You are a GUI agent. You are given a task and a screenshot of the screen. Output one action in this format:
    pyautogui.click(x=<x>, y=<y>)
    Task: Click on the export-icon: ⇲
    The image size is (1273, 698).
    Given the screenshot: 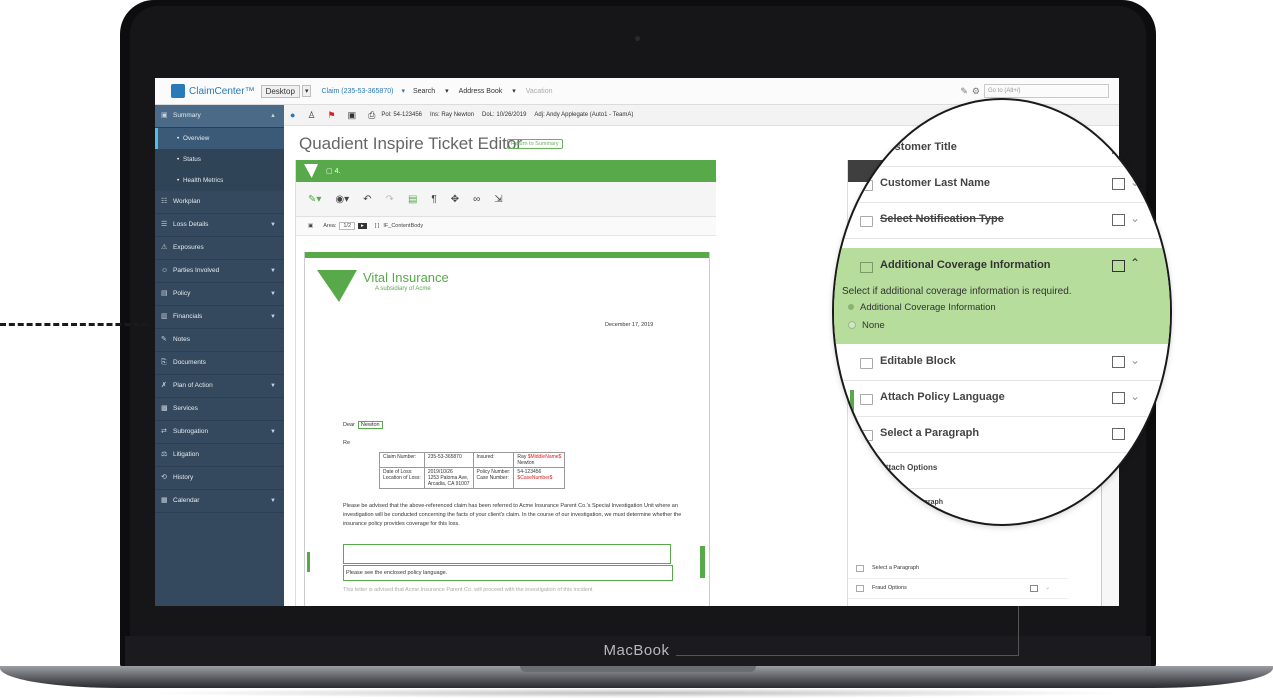 What is the action you would take?
    pyautogui.click(x=498, y=199)
    